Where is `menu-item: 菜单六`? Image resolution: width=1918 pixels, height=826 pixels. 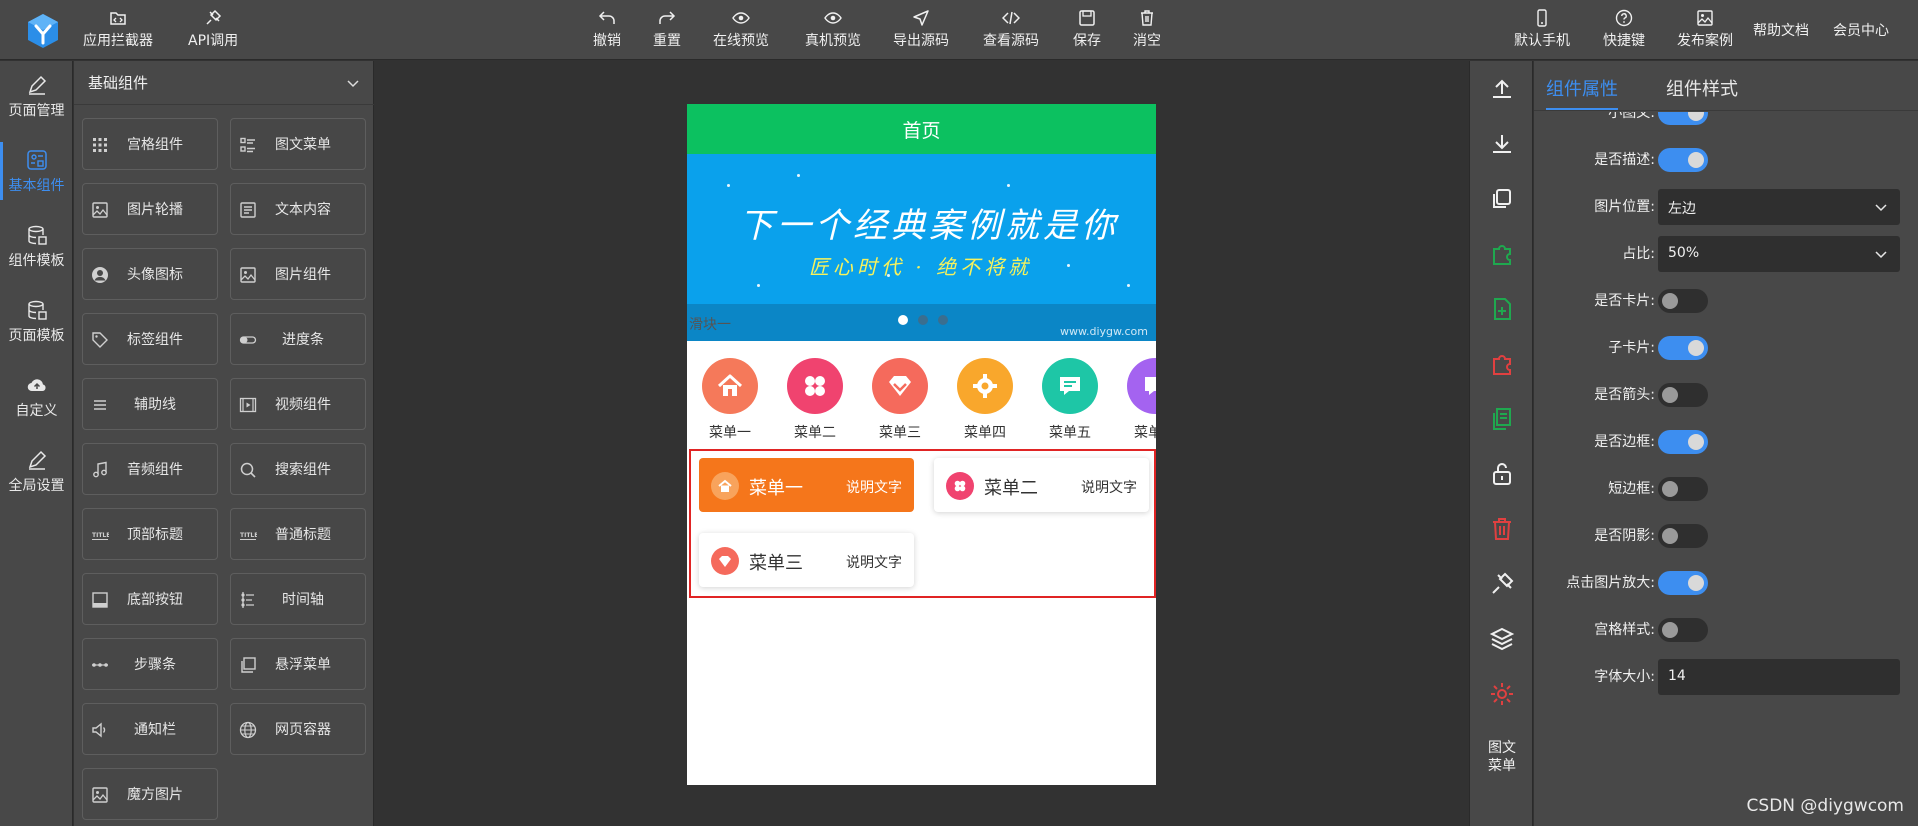
menu-item: 菜单六 is located at coordinates (1138, 400).